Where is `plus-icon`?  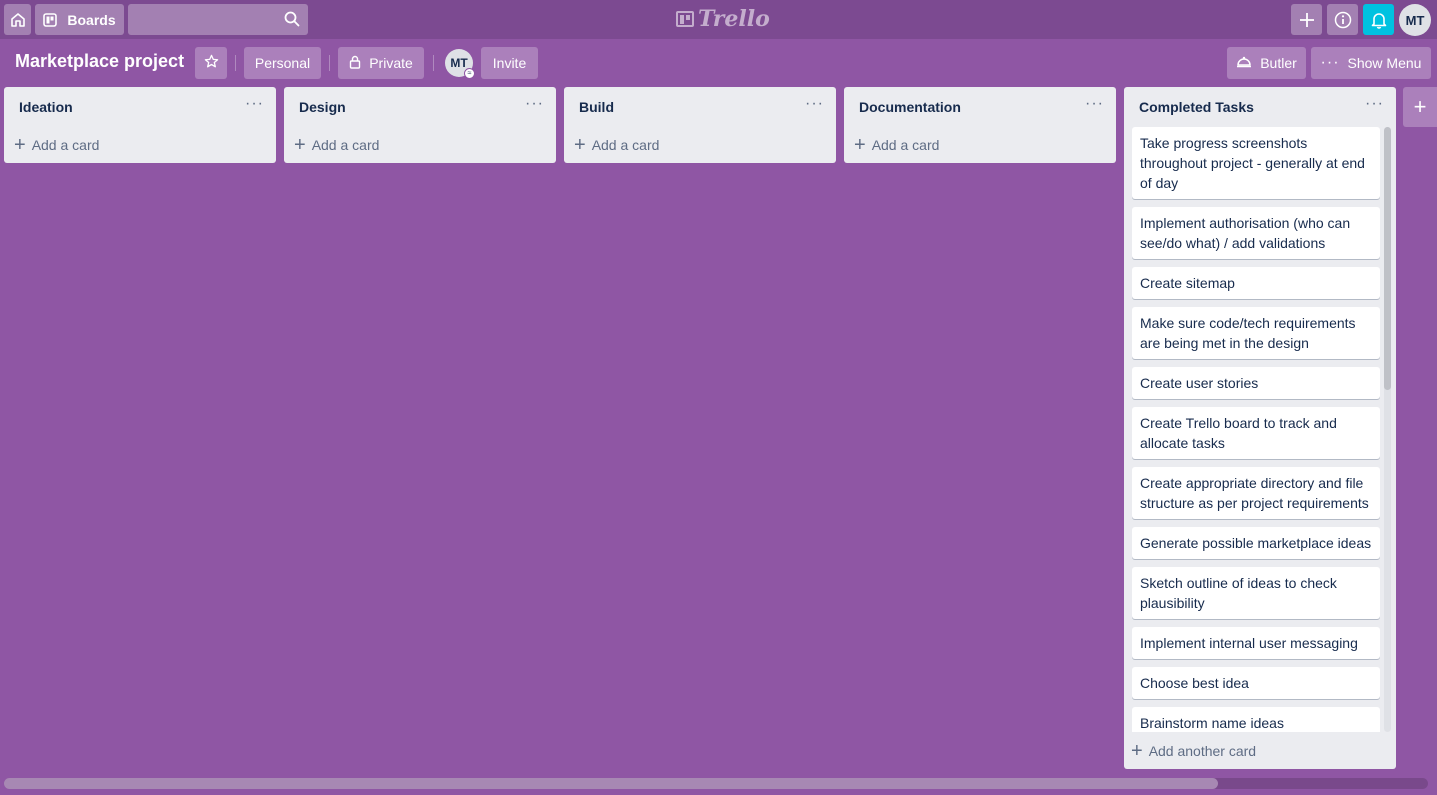 plus-icon is located at coordinates (1307, 20).